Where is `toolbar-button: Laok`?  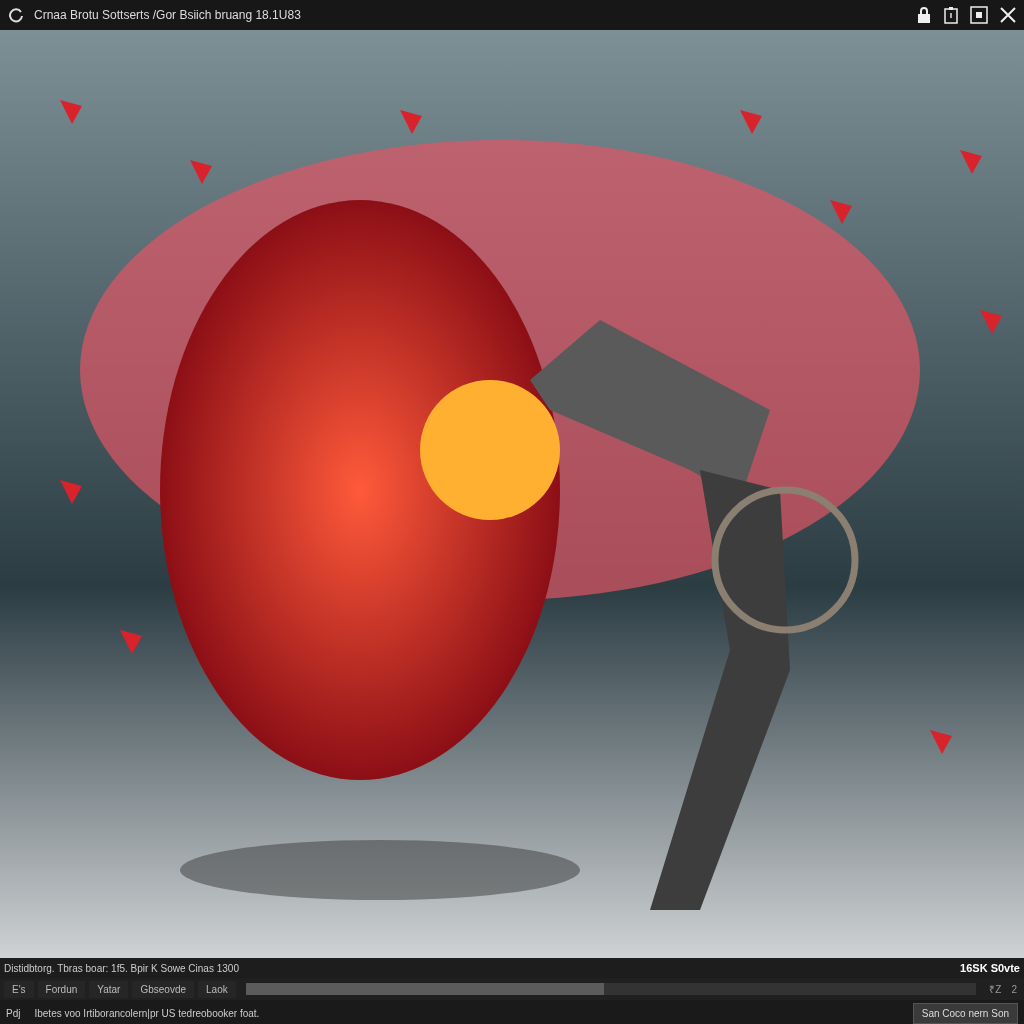 toolbar-button: Laok is located at coordinates (217, 989).